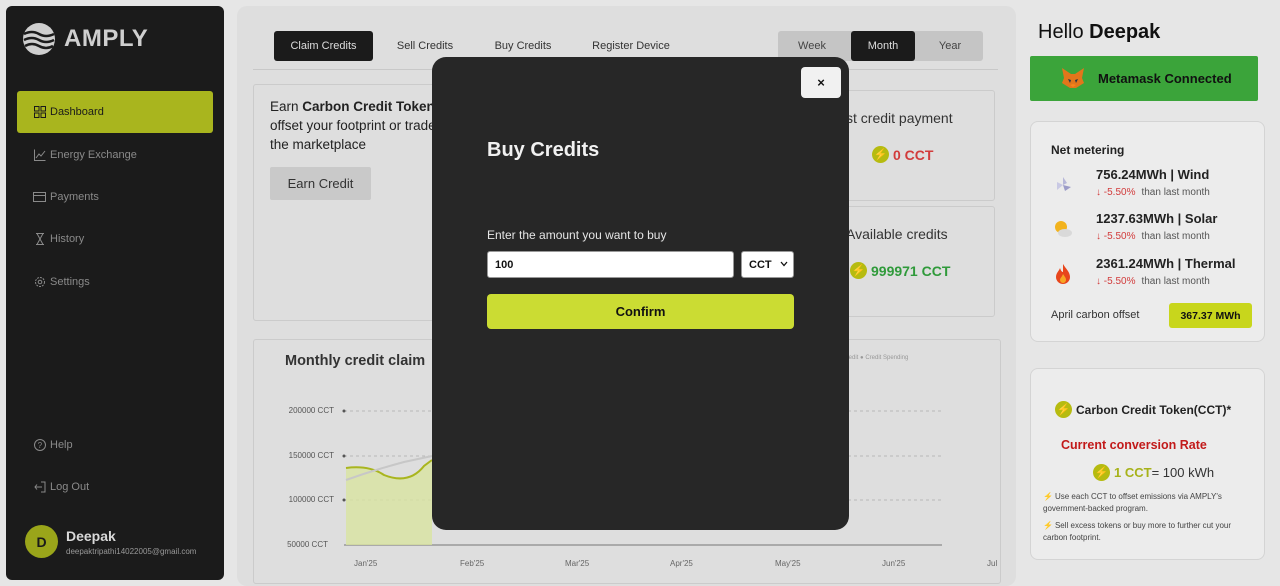  I want to click on sidebar-item-energy-exchange: Energy Exchange, so click(115, 155).